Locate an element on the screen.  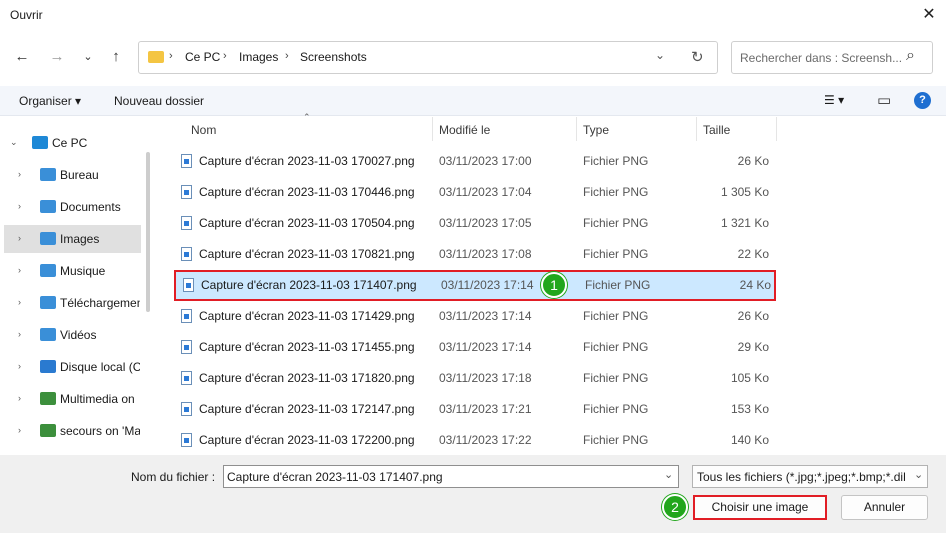
cancel-button: Annuler is located at coordinates (884, 507).